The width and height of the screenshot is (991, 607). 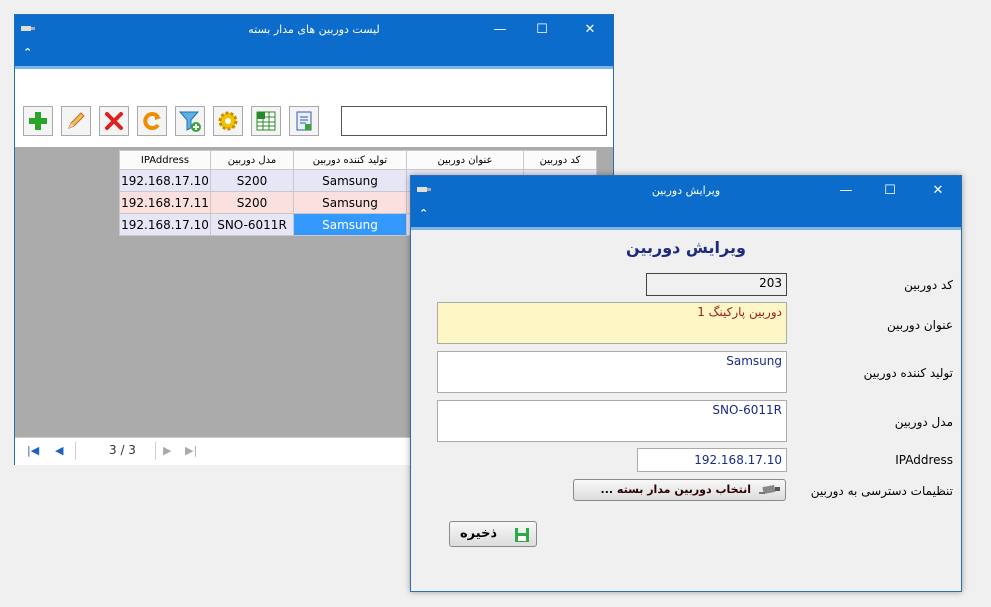 What do you see at coordinates (686, 191) in the screenshot?
I see `edit-title-bar: ویرایش دوربین — ☐ ✕` at bounding box center [686, 191].